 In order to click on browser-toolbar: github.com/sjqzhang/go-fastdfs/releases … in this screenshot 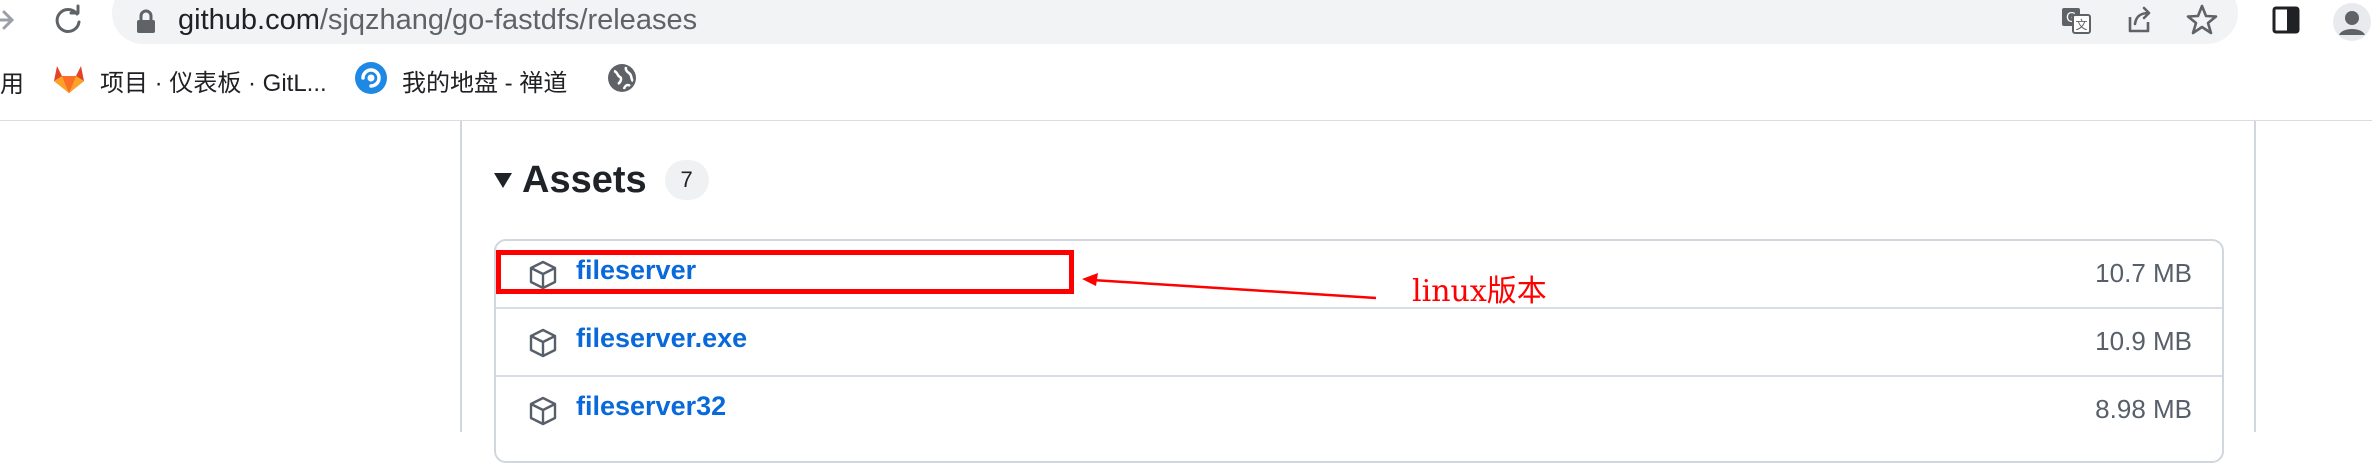, I will do `click(1186, 22)`.